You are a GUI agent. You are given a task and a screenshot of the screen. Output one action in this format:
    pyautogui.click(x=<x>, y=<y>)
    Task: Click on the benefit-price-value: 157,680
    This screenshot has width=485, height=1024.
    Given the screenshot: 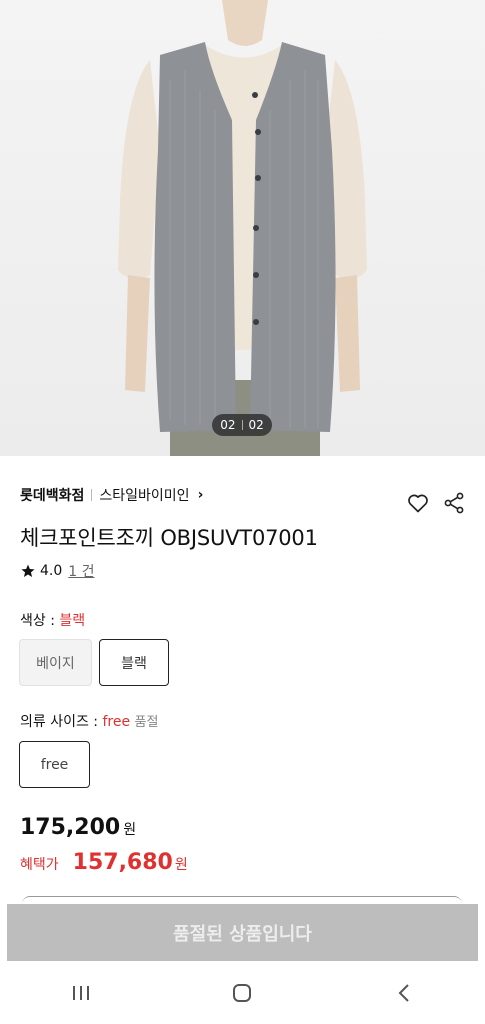 What is the action you would take?
    pyautogui.click(x=122, y=862)
    